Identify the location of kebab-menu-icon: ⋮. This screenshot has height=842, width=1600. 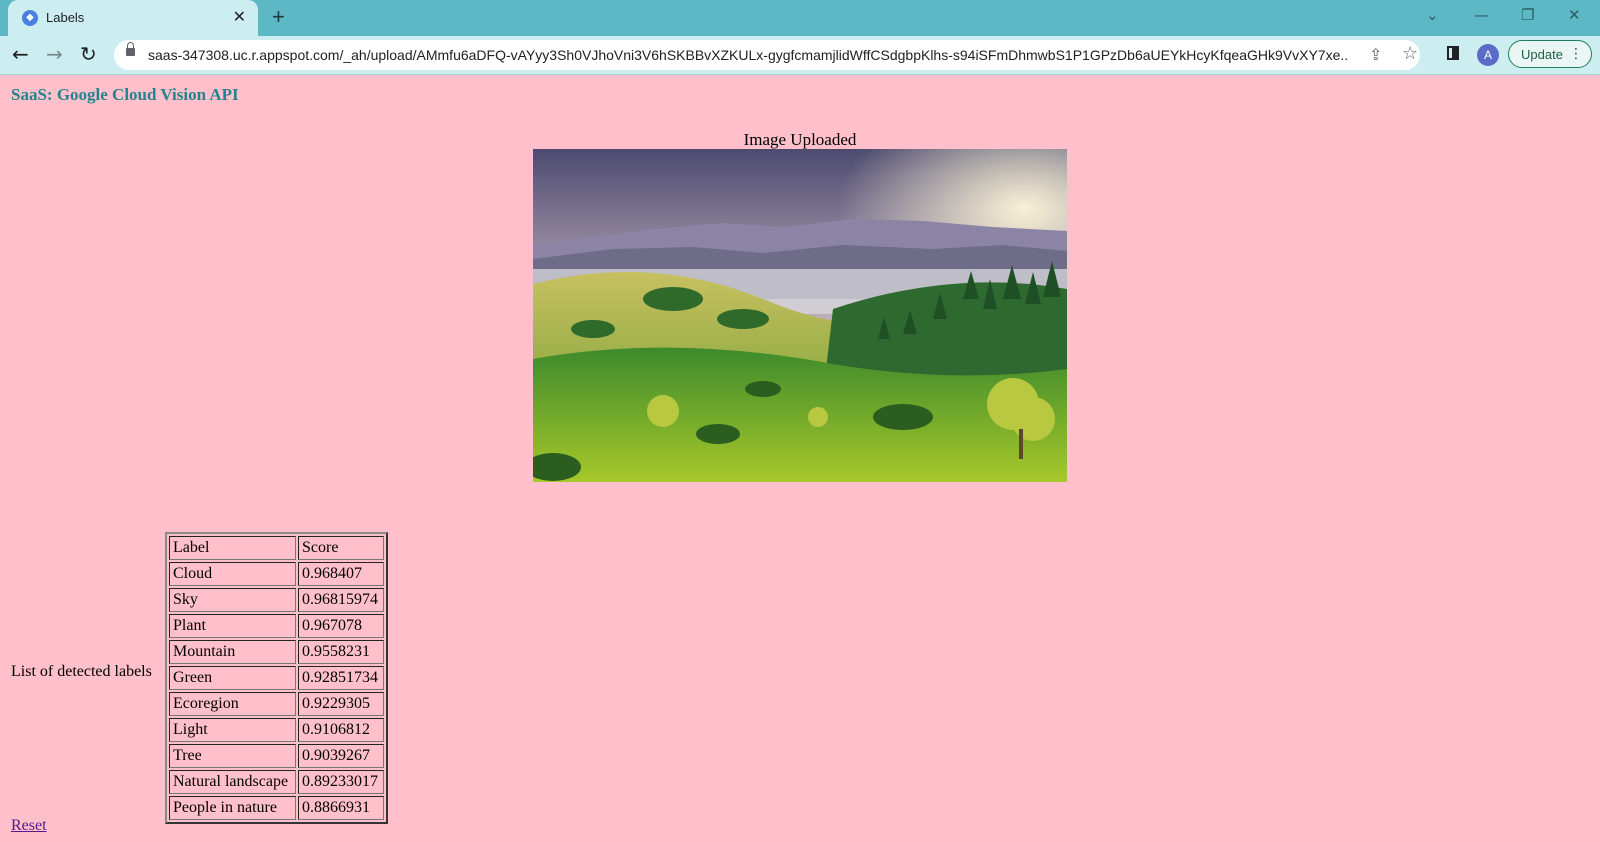
(1576, 53).